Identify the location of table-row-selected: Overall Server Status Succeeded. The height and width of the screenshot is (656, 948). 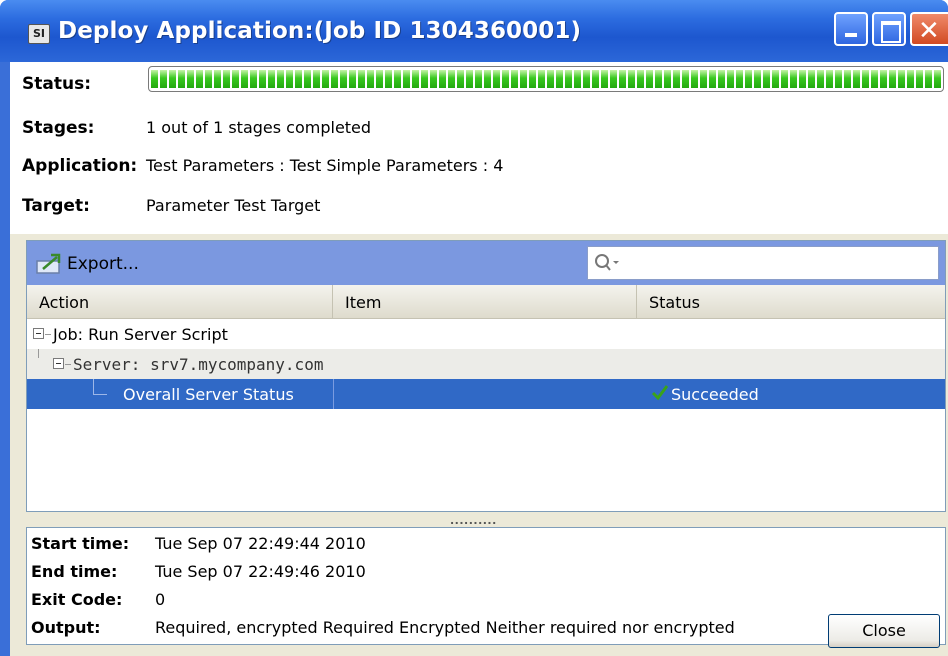
(486, 394).